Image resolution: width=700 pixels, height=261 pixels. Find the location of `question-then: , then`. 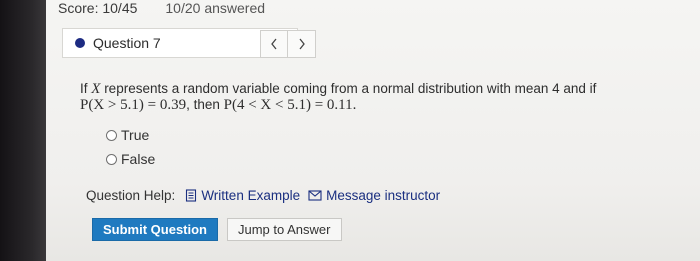

question-then: , then is located at coordinates (205, 104).